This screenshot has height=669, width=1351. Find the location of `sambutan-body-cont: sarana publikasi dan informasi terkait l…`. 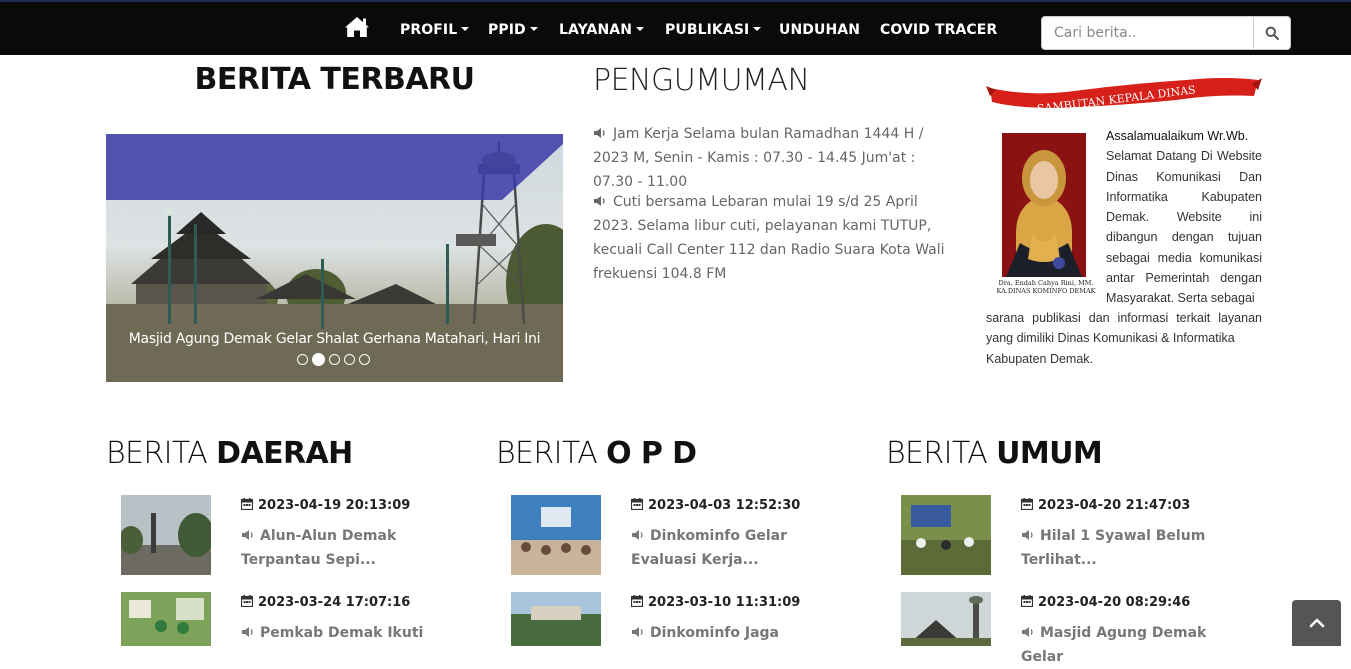

sambutan-body-cont: sarana publikasi dan informasi terkait l… is located at coordinates (1124, 328).